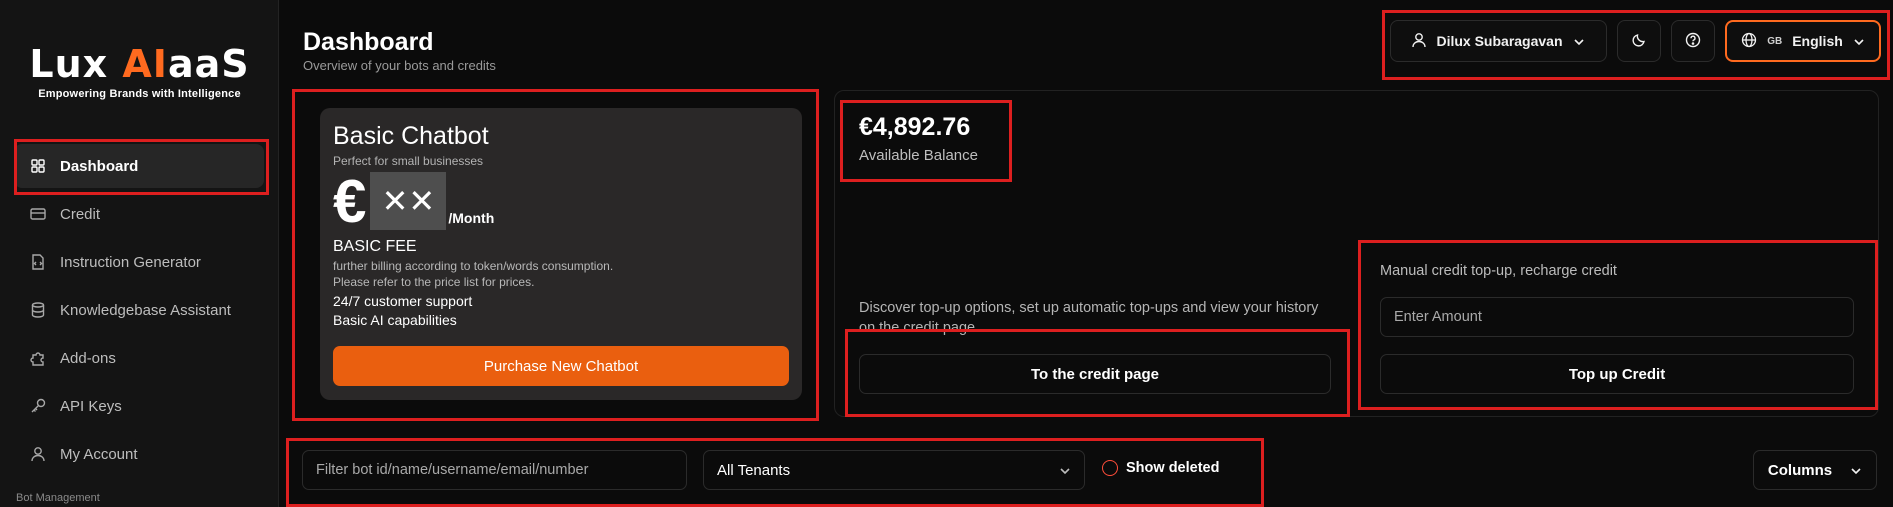  Describe the element at coordinates (139, 64) in the screenshot. I see `logo-wordmark: Lux AIaaS` at that location.